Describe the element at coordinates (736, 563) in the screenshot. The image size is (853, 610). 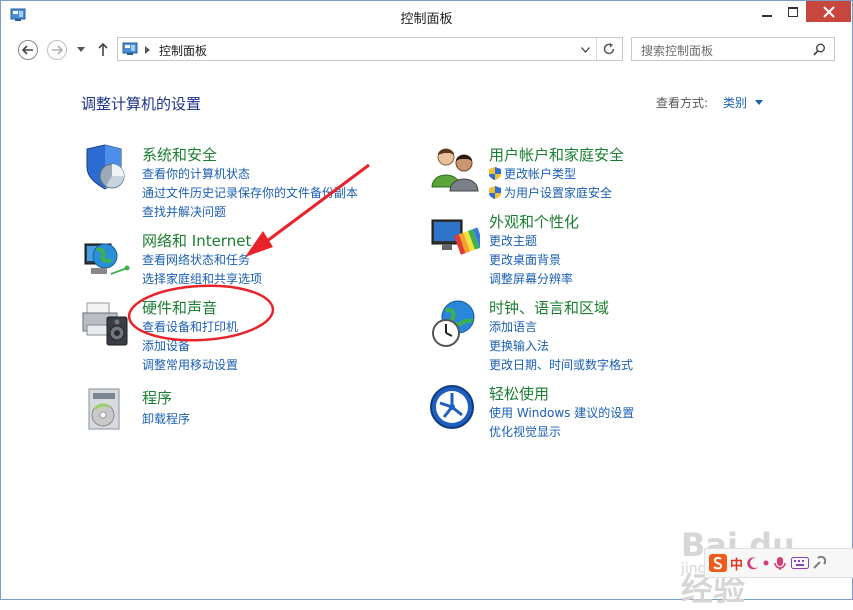
I see `ime-mode: 中` at that location.